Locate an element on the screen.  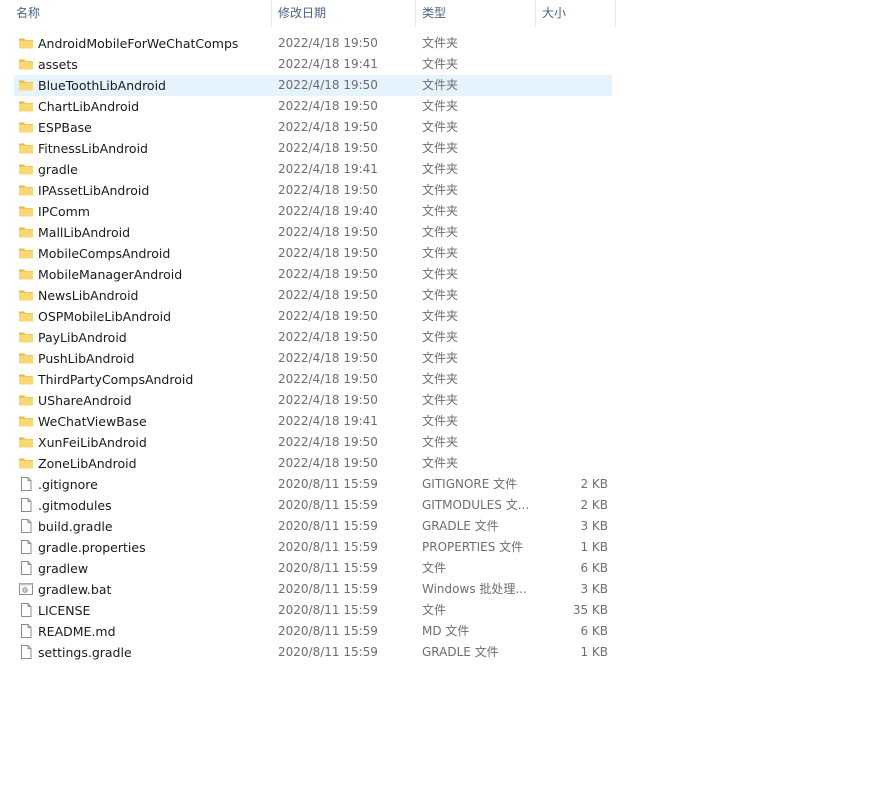
item-name: .gitignore is located at coordinates (68, 484).